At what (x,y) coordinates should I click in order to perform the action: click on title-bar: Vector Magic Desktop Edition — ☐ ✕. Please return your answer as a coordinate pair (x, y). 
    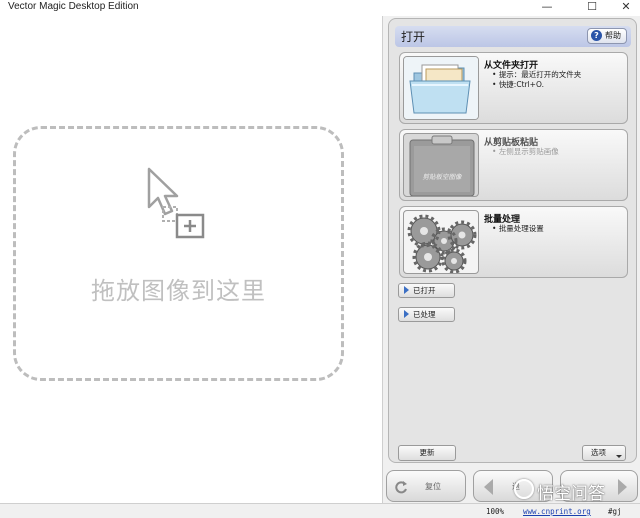
    Looking at the image, I should click on (320, 8).